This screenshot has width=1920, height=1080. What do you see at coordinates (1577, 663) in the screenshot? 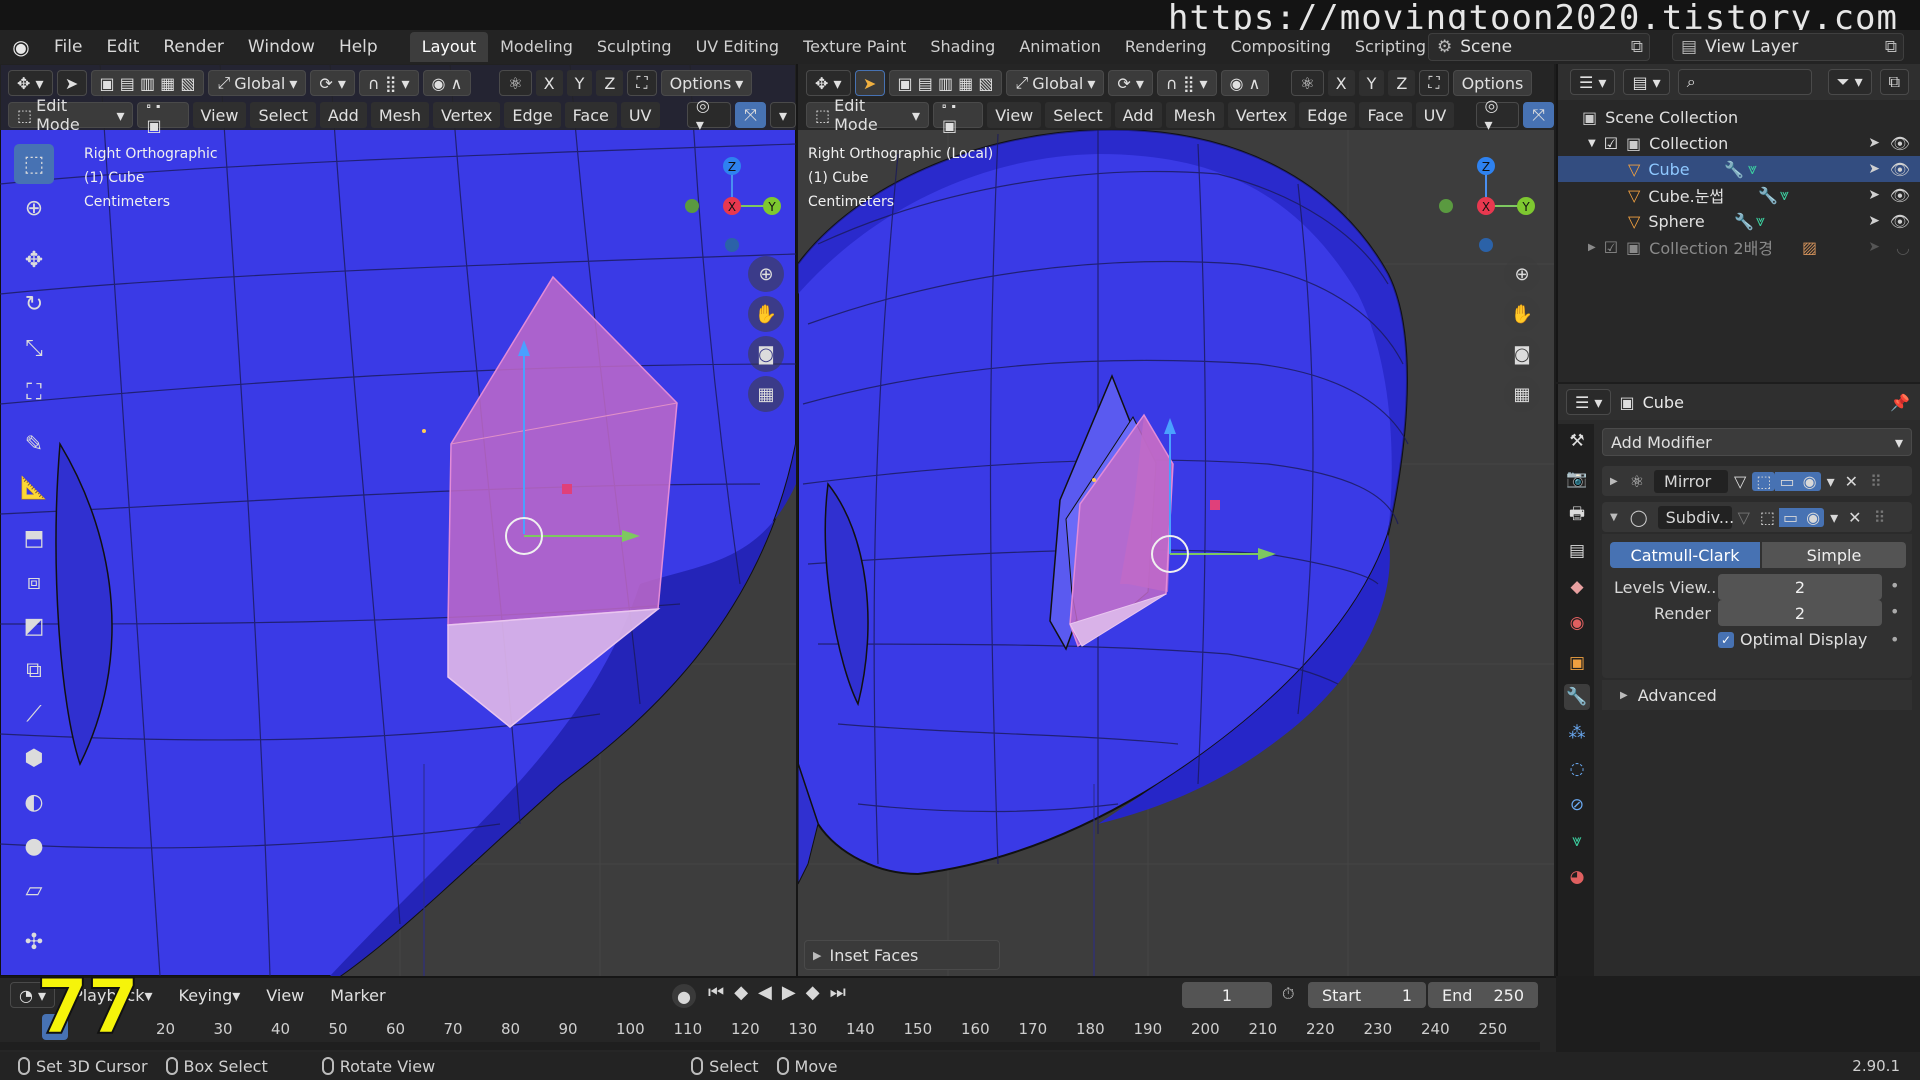
I see `object-tab-icon: ▣` at bounding box center [1577, 663].